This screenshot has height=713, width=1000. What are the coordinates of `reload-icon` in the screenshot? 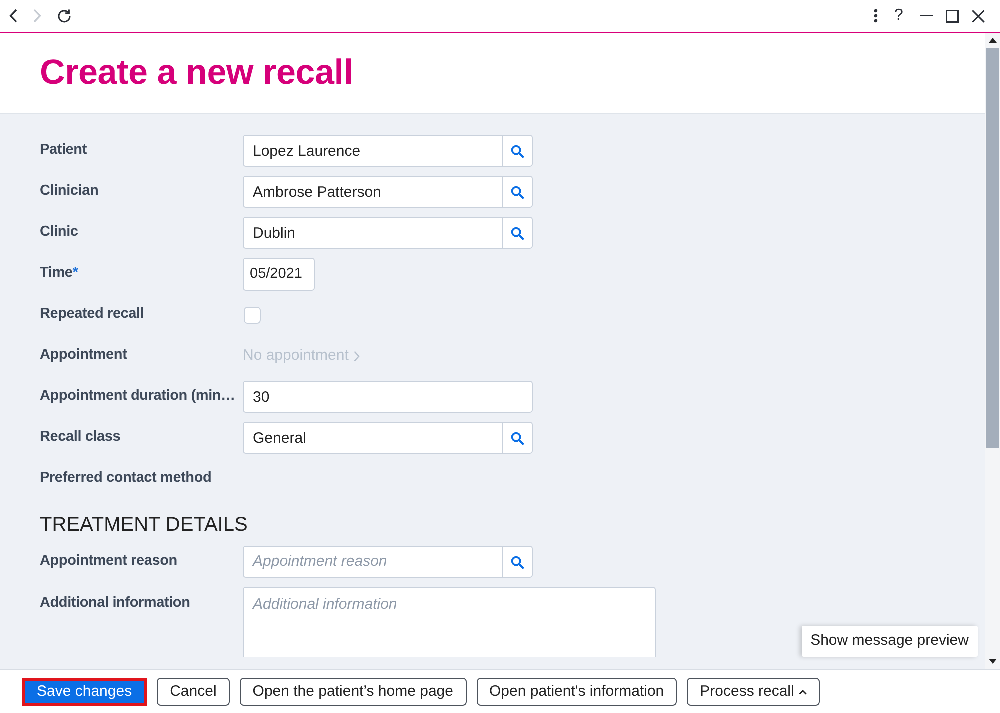 It's located at (64, 16).